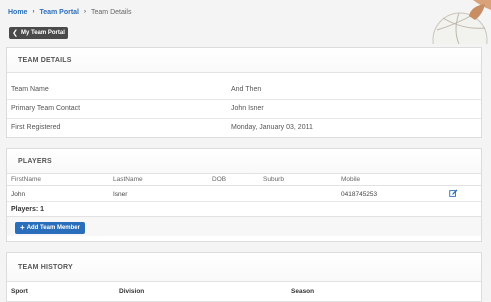 The height and width of the screenshot is (302, 491). I want to click on my-team-portal-button-label: My Team Portal, so click(42, 33).